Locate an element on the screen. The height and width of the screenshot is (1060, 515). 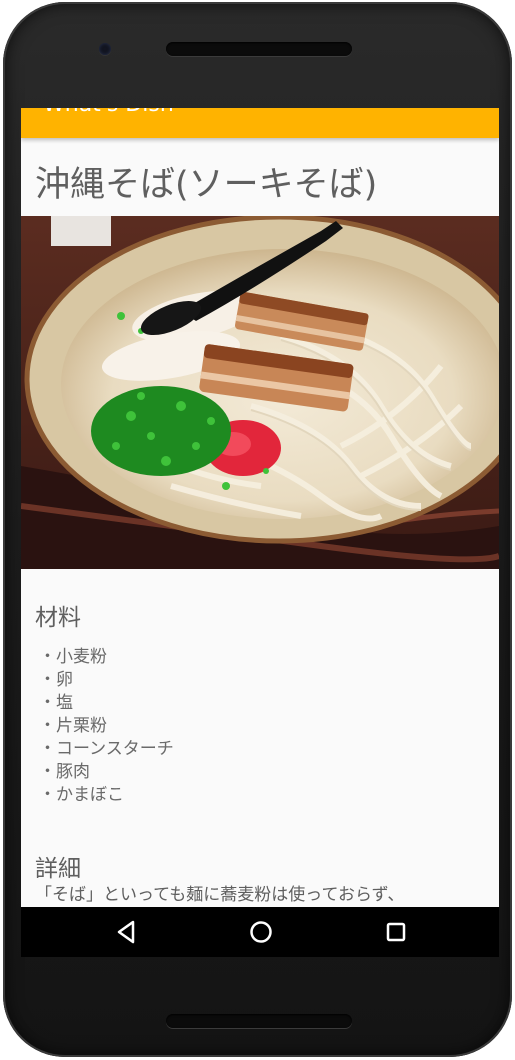
earpiece-speaker is located at coordinates (259, 49).